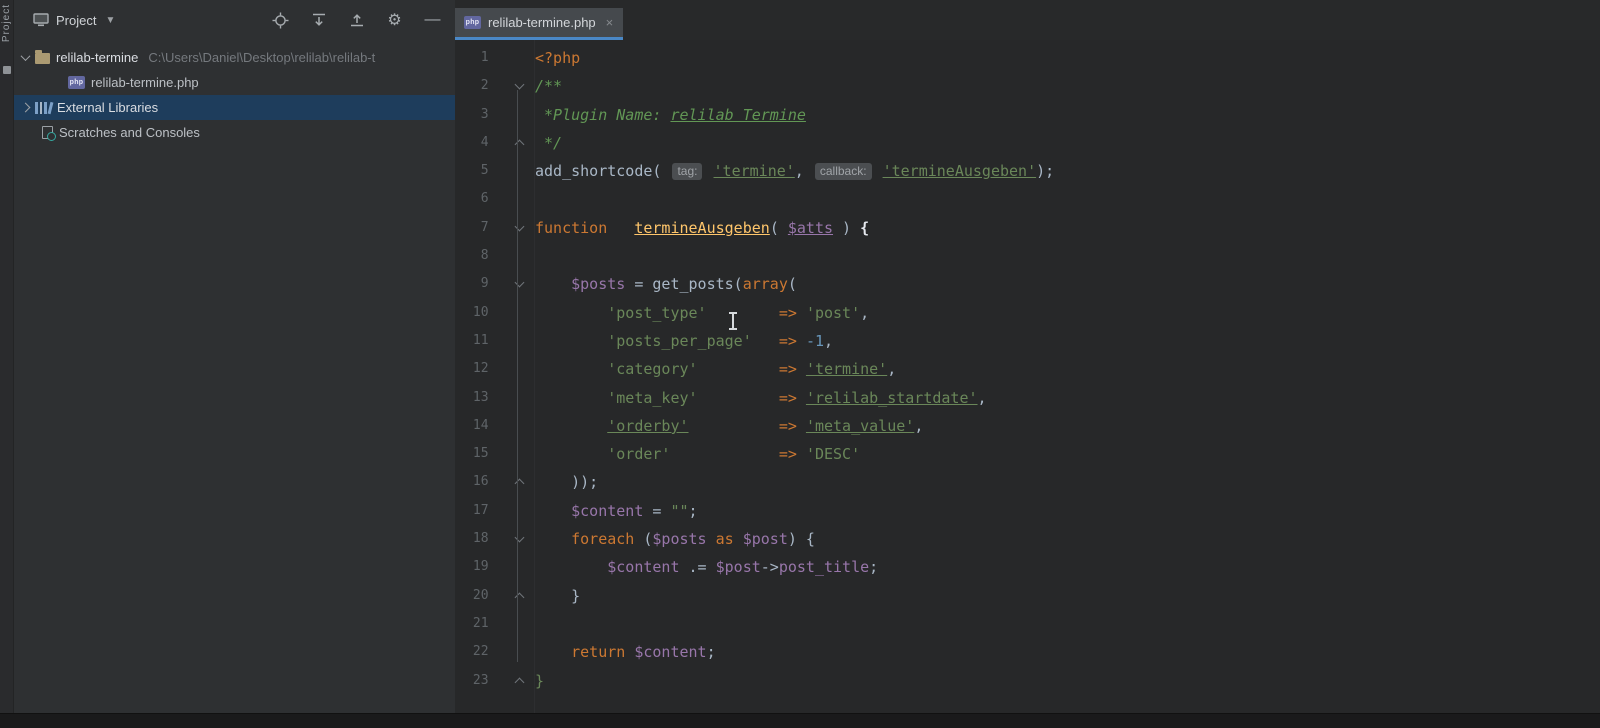 This screenshot has width=1600, height=728. What do you see at coordinates (7, 70) in the screenshot?
I see `tool-window-mini-icon` at bounding box center [7, 70].